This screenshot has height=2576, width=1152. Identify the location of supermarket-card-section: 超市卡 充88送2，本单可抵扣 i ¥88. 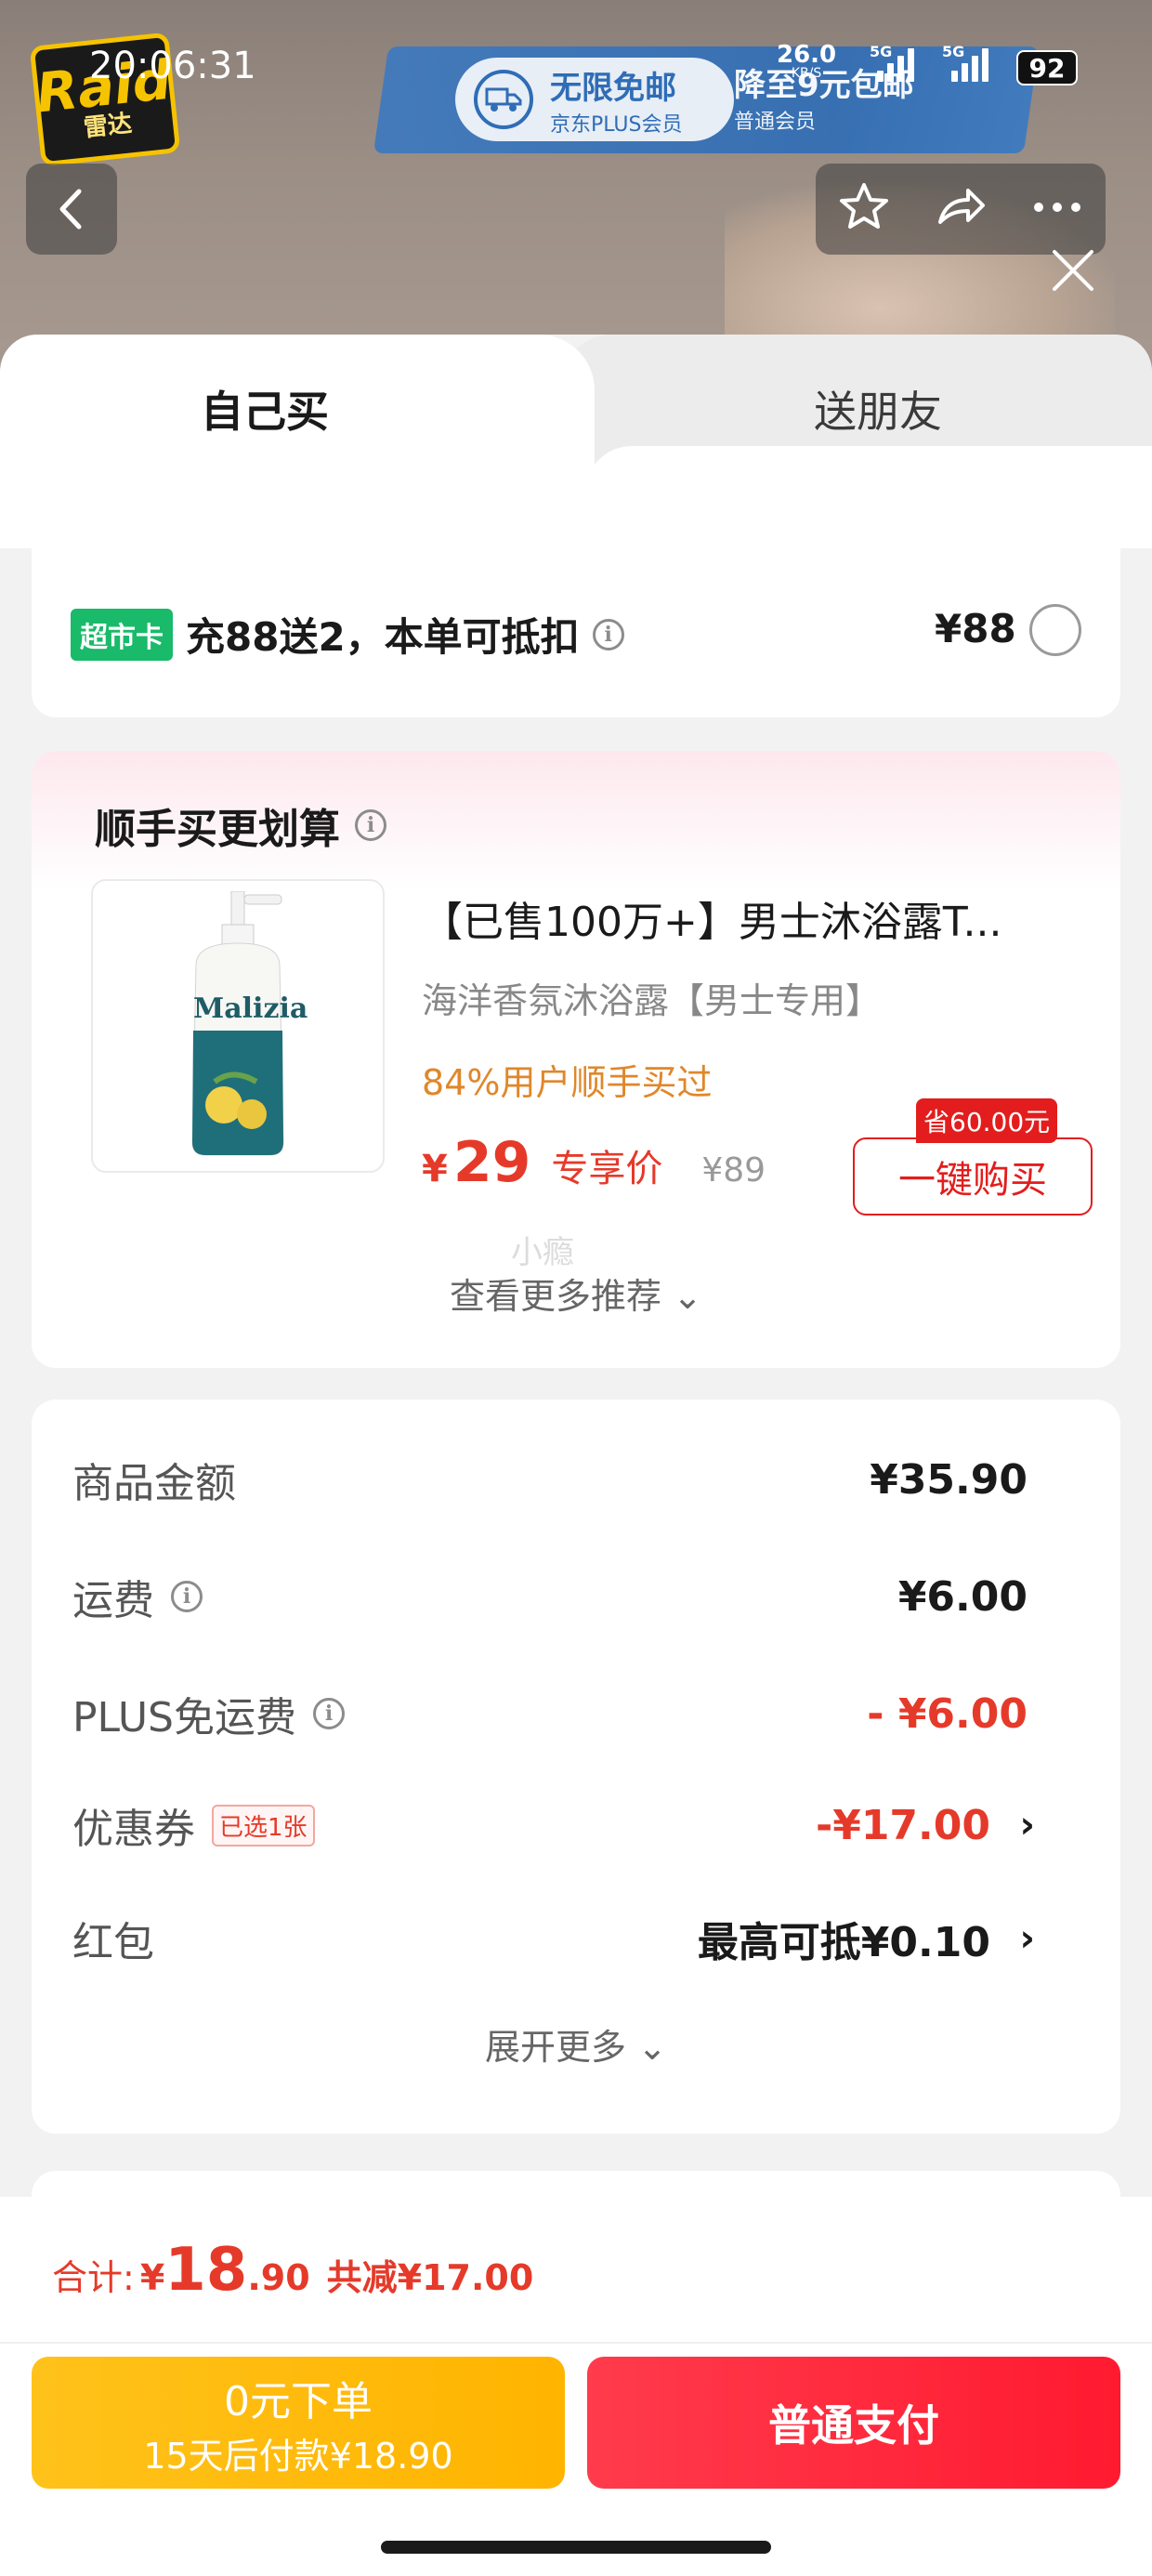
(576, 632).